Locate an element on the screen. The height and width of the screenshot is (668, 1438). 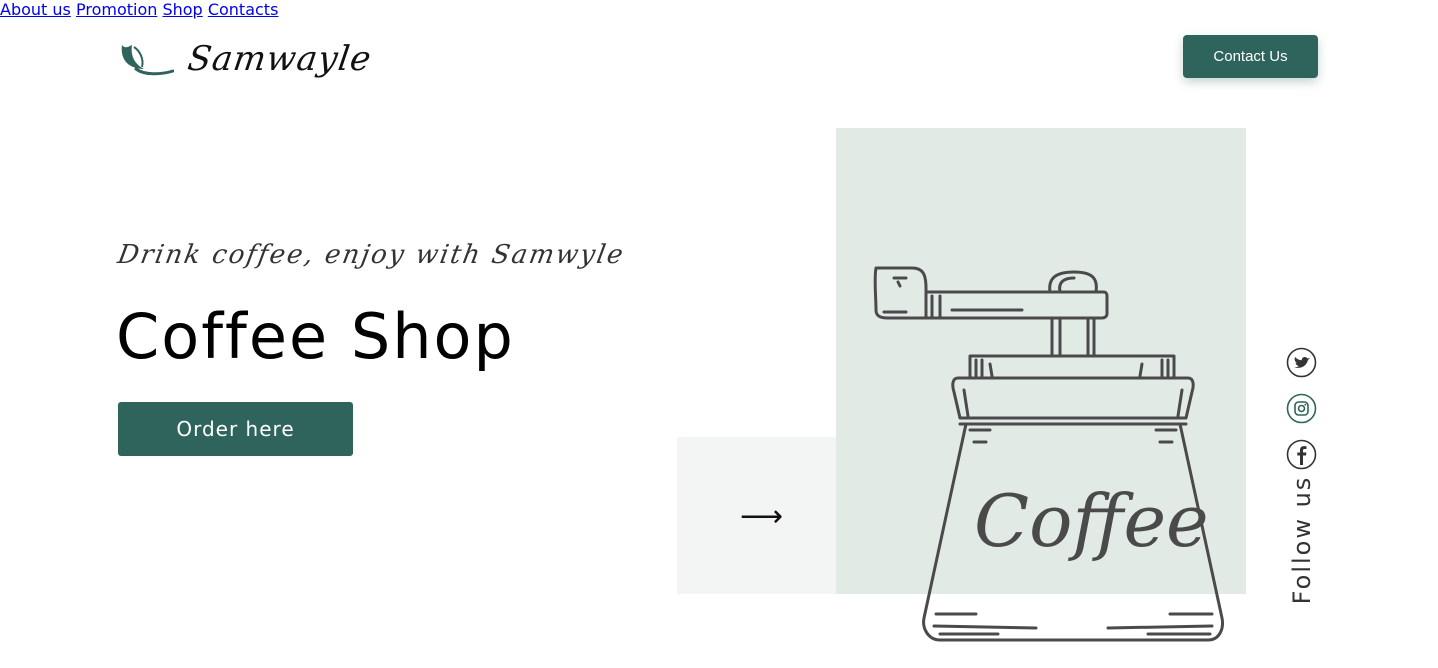
nav-promotion: Promotion is located at coordinates (116, 9).